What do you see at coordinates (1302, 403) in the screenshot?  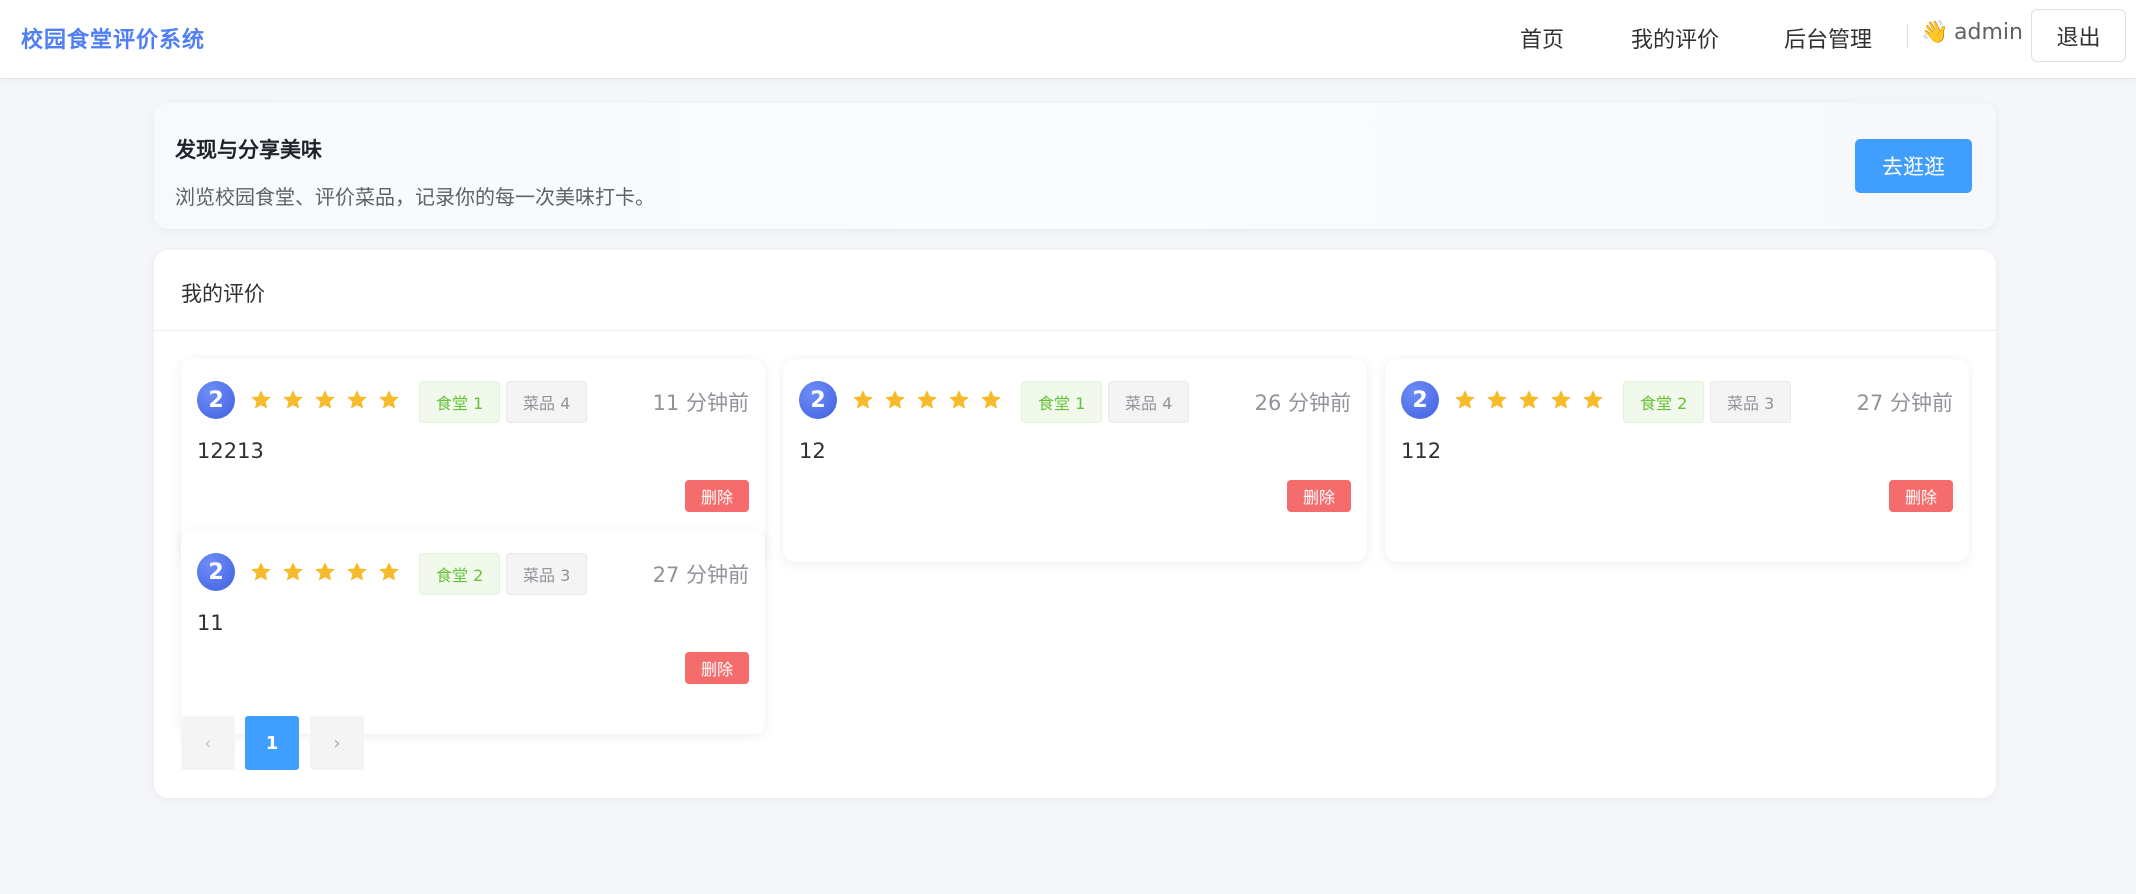 I see `review-time: 26 分钟前` at bounding box center [1302, 403].